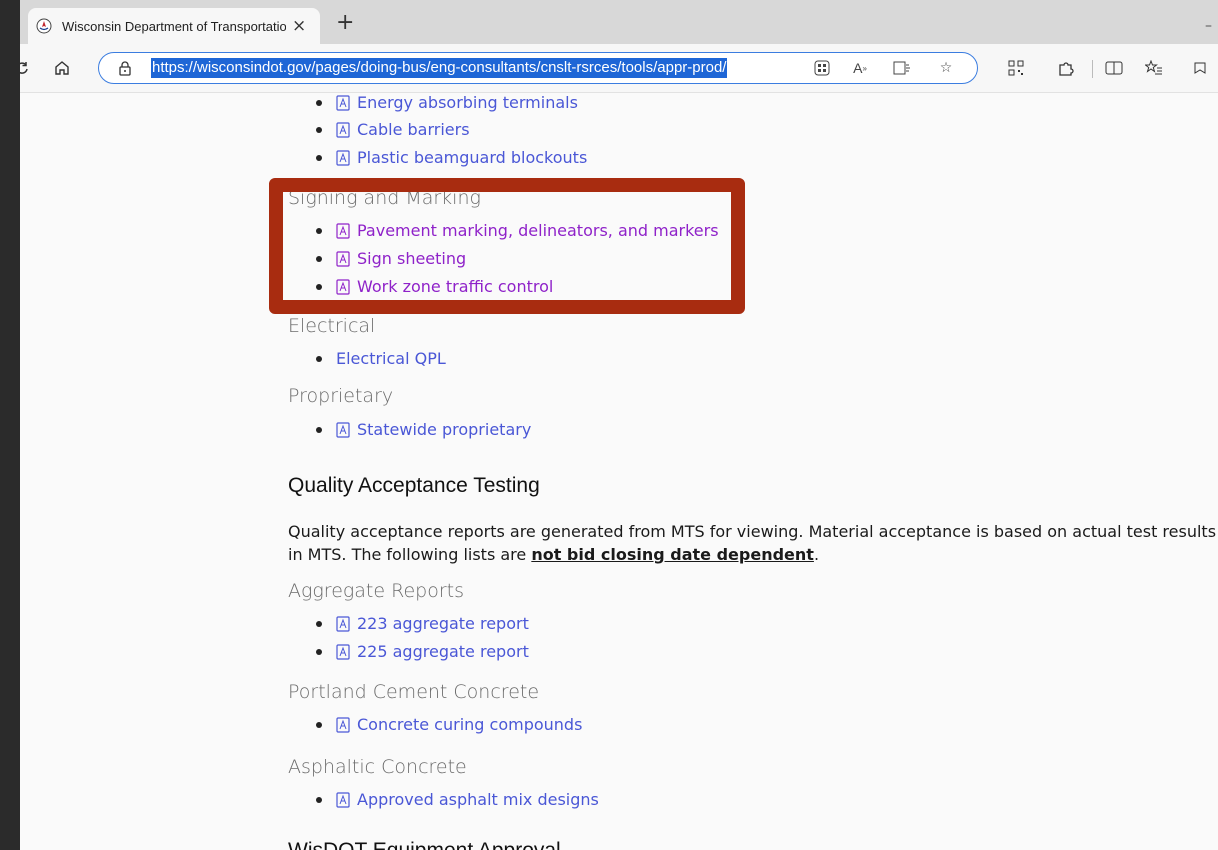  I want to click on list-item: 223 aggregate report, so click(422, 623).